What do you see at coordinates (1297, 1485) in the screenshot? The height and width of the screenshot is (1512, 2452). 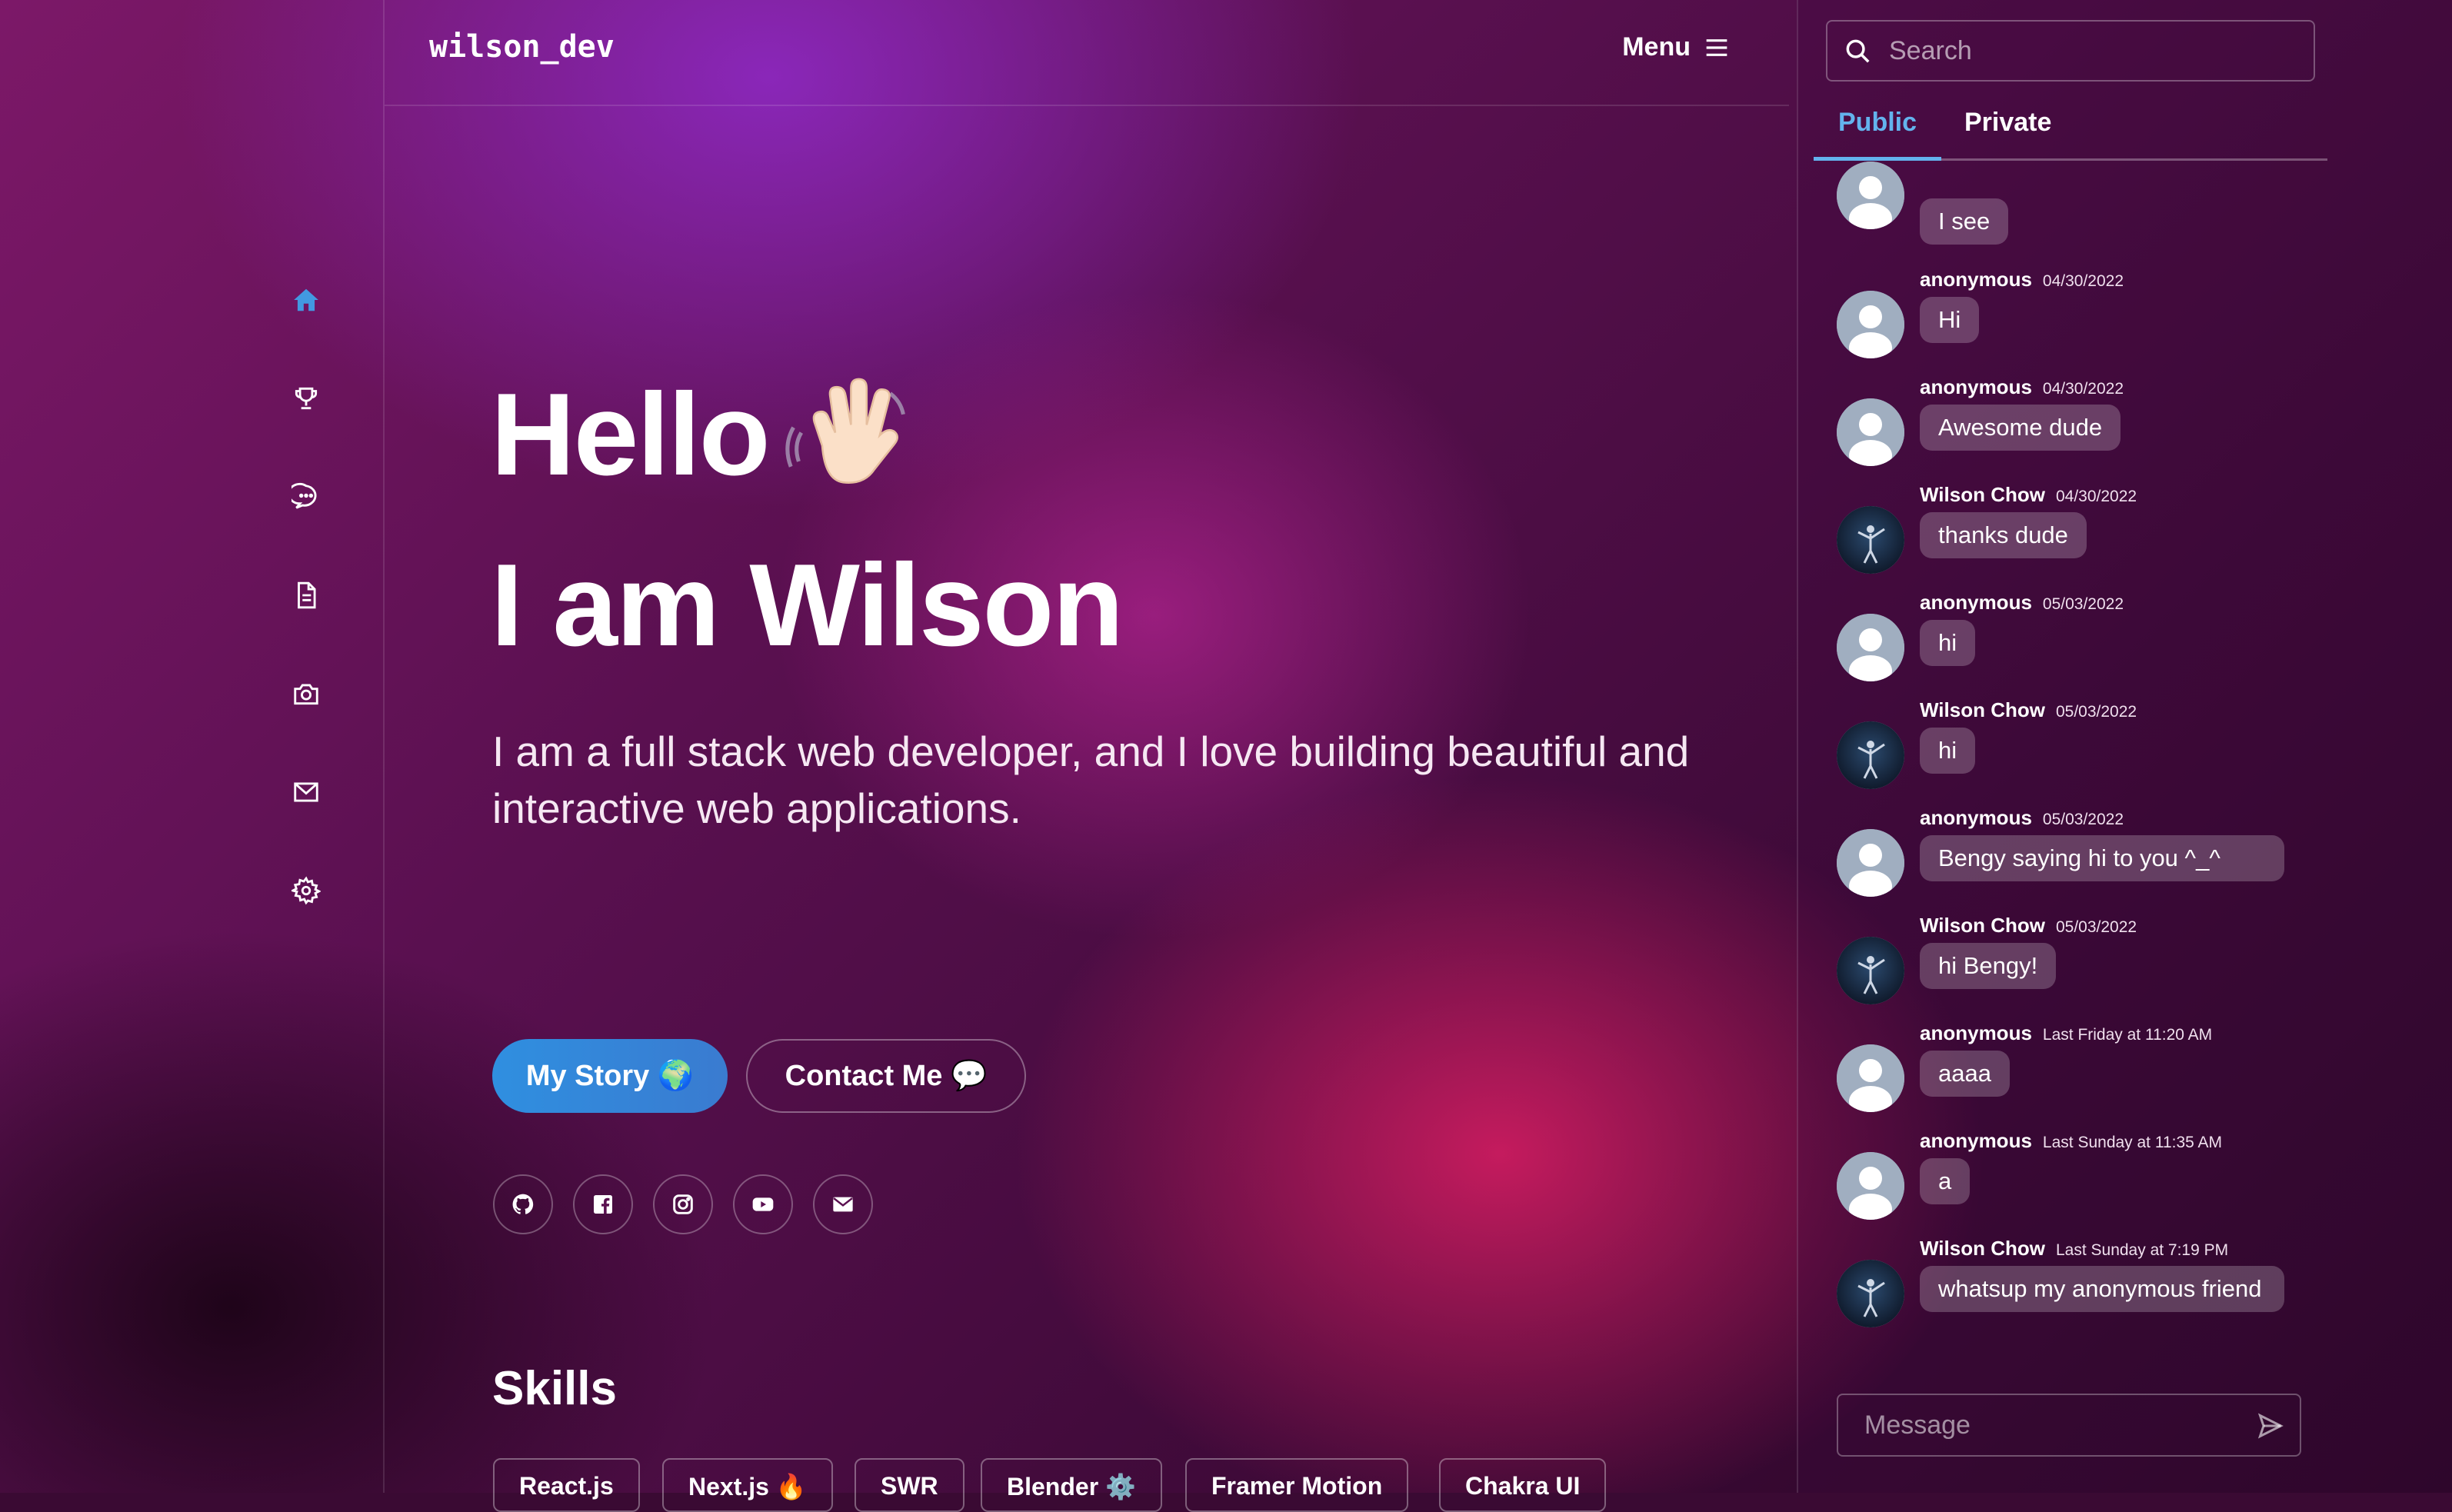 I see `skill-chip: Framer Motion` at bounding box center [1297, 1485].